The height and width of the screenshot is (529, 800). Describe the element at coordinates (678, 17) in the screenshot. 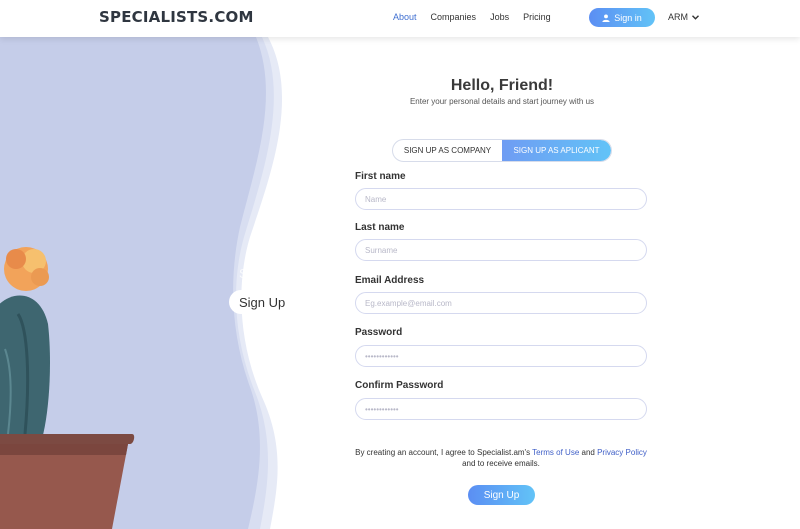

I see `language-value: ARM` at that location.